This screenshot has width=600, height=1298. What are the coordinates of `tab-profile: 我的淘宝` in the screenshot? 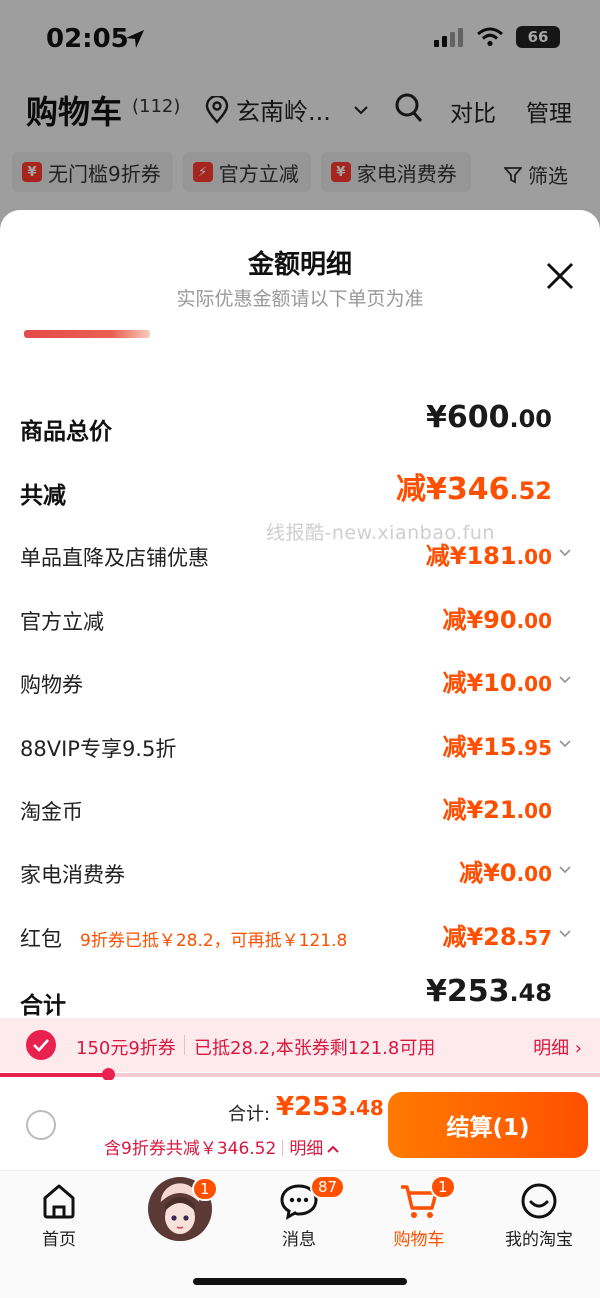 It's located at (539, 1214).